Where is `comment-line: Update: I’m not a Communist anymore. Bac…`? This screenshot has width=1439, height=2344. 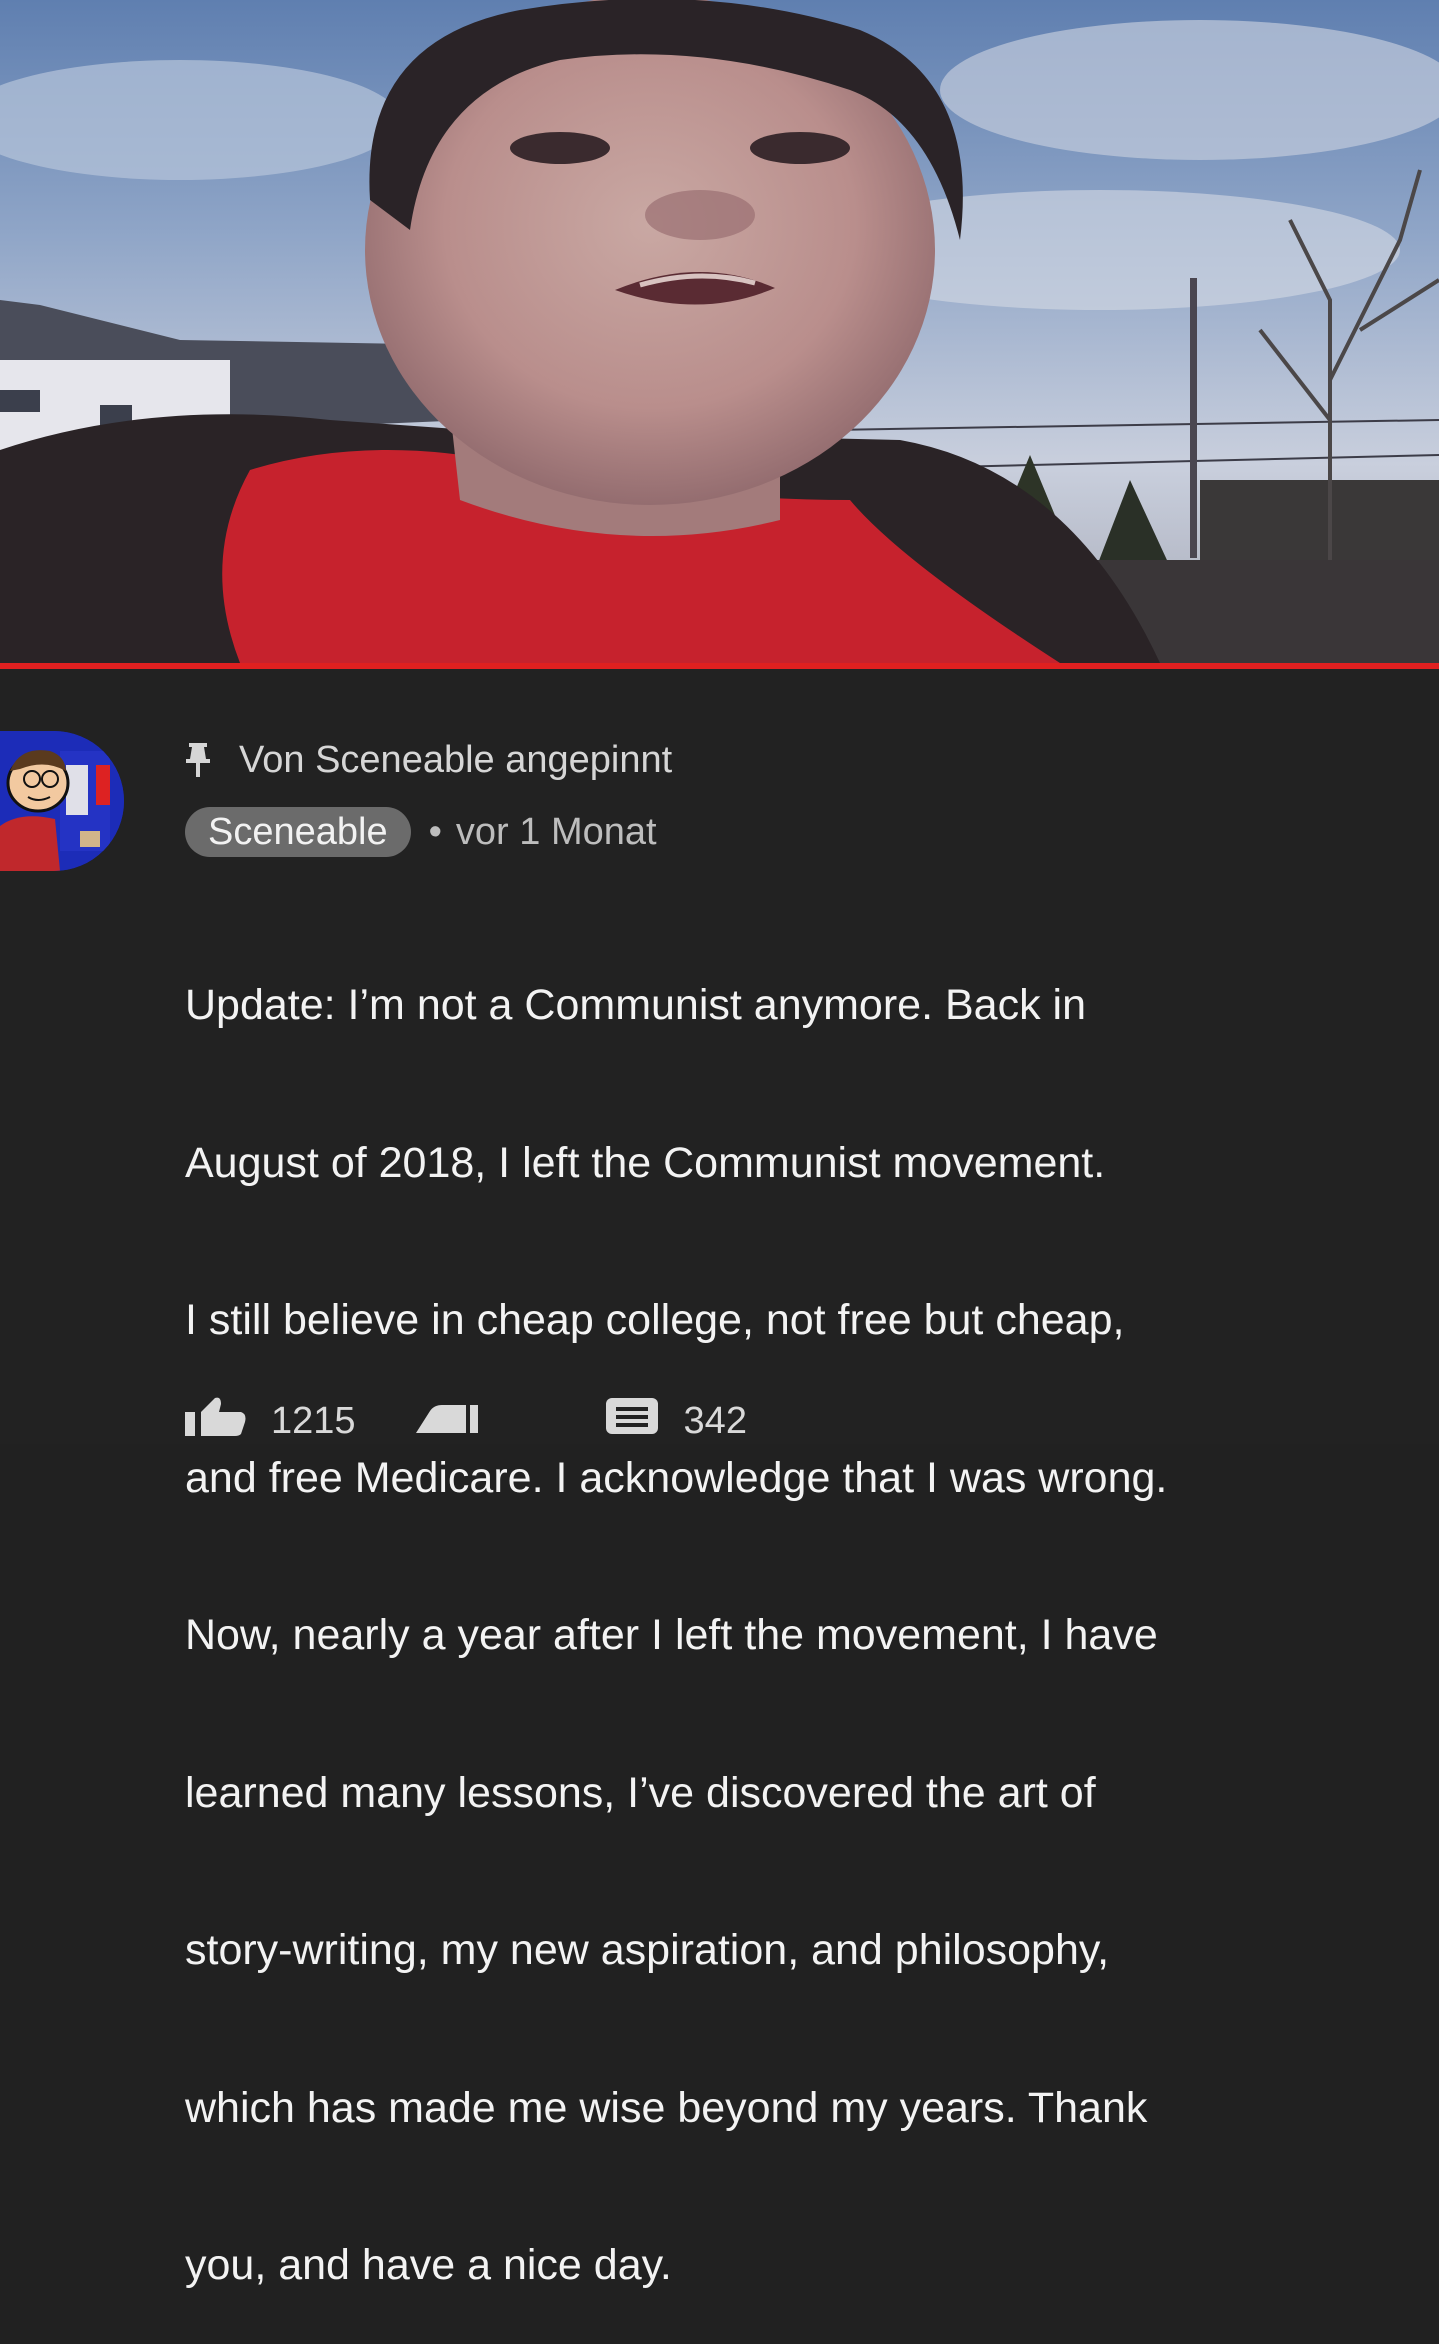 comment-line: Update: I’m not a Communist anymore. Bac… is located at coordinates (635, 1005).